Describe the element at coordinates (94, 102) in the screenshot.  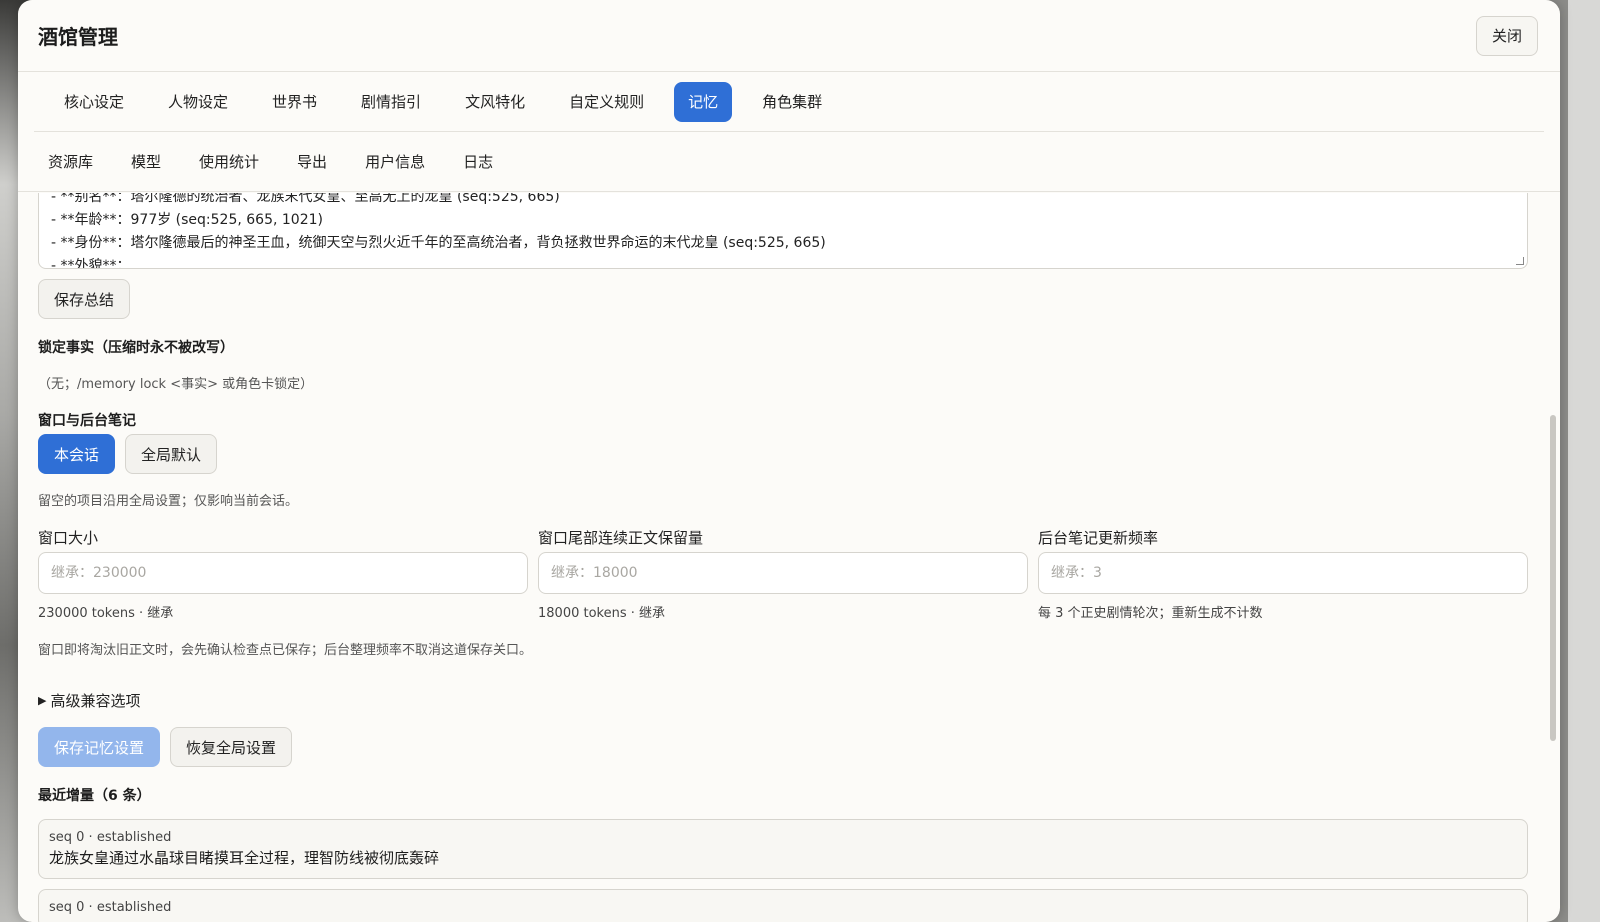
I see `tab-core-settings: 核心设定` at that location.